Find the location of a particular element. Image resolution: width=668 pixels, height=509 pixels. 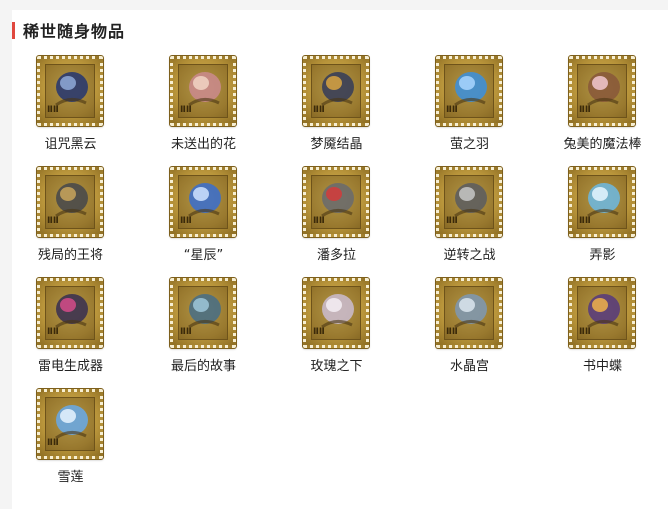

collectible-item: ⅡⅡ 兔美的魔法棒 is located at coordinates (602, 110).